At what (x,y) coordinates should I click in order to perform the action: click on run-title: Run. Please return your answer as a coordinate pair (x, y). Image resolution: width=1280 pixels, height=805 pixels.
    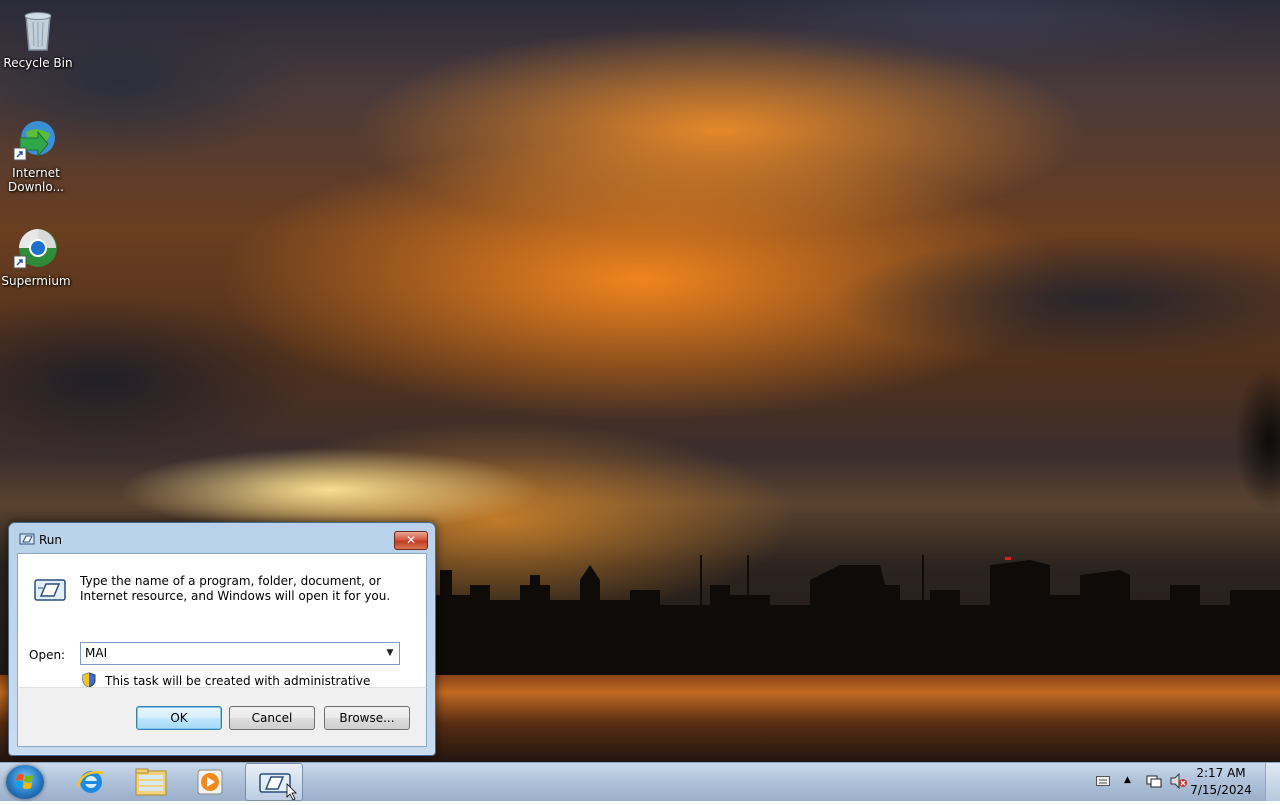
    Looking at the image, I should click on (50, 540).